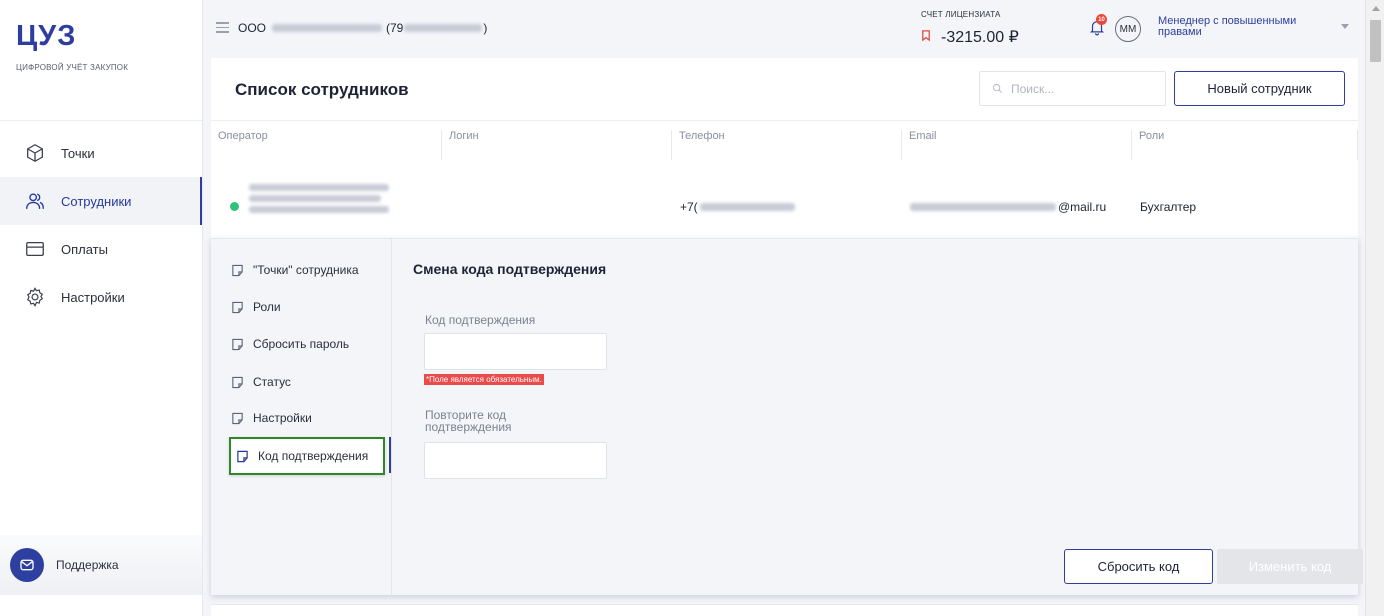  I want to click on repeat-code-field, so click(515, 460).